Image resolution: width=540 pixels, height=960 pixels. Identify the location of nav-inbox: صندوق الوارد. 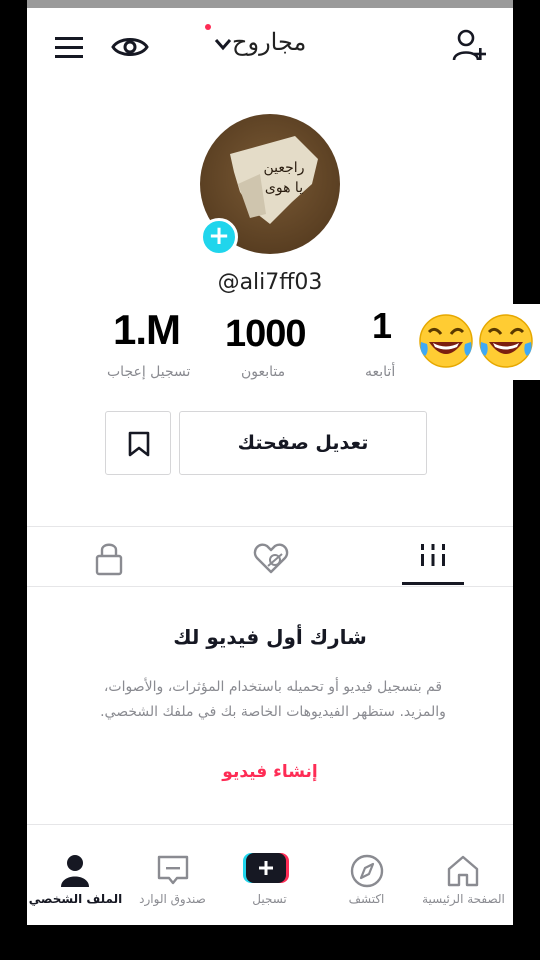
(172, 875).